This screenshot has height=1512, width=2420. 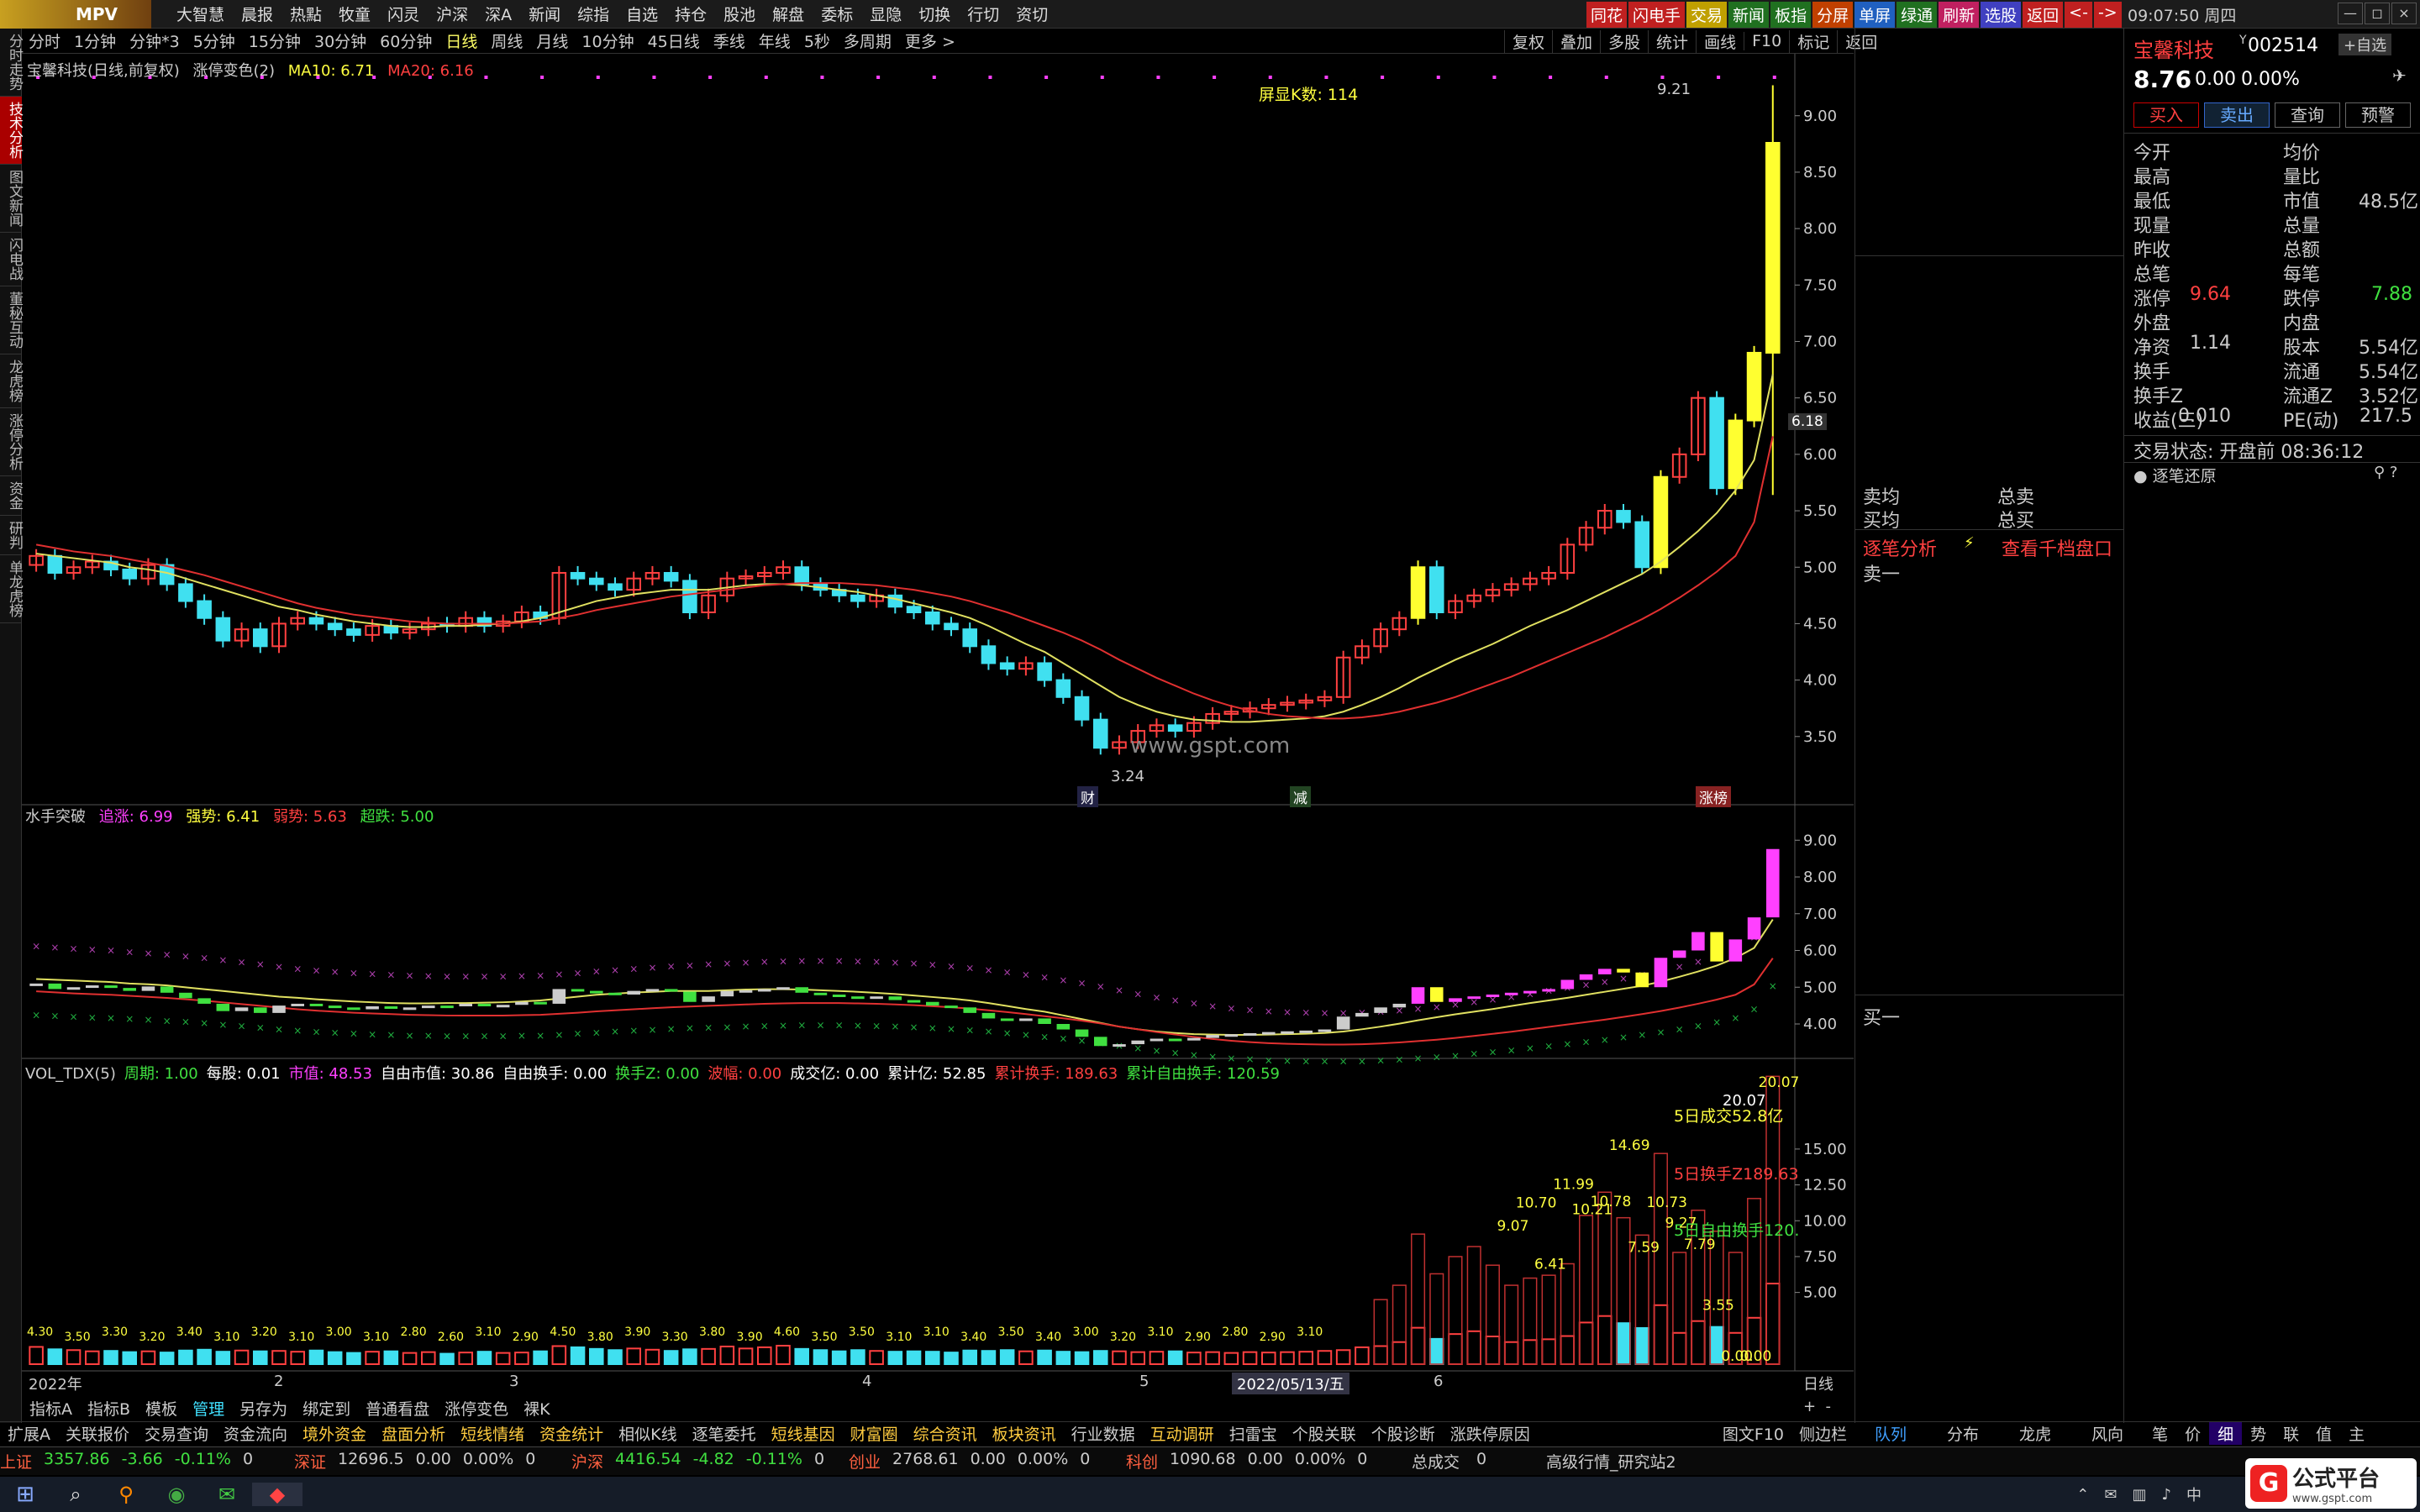 What do you see at coordinates (95, 40) in the screenshot?
I see `period-tab-1: 1分钟` at bounding box center [95, 40].